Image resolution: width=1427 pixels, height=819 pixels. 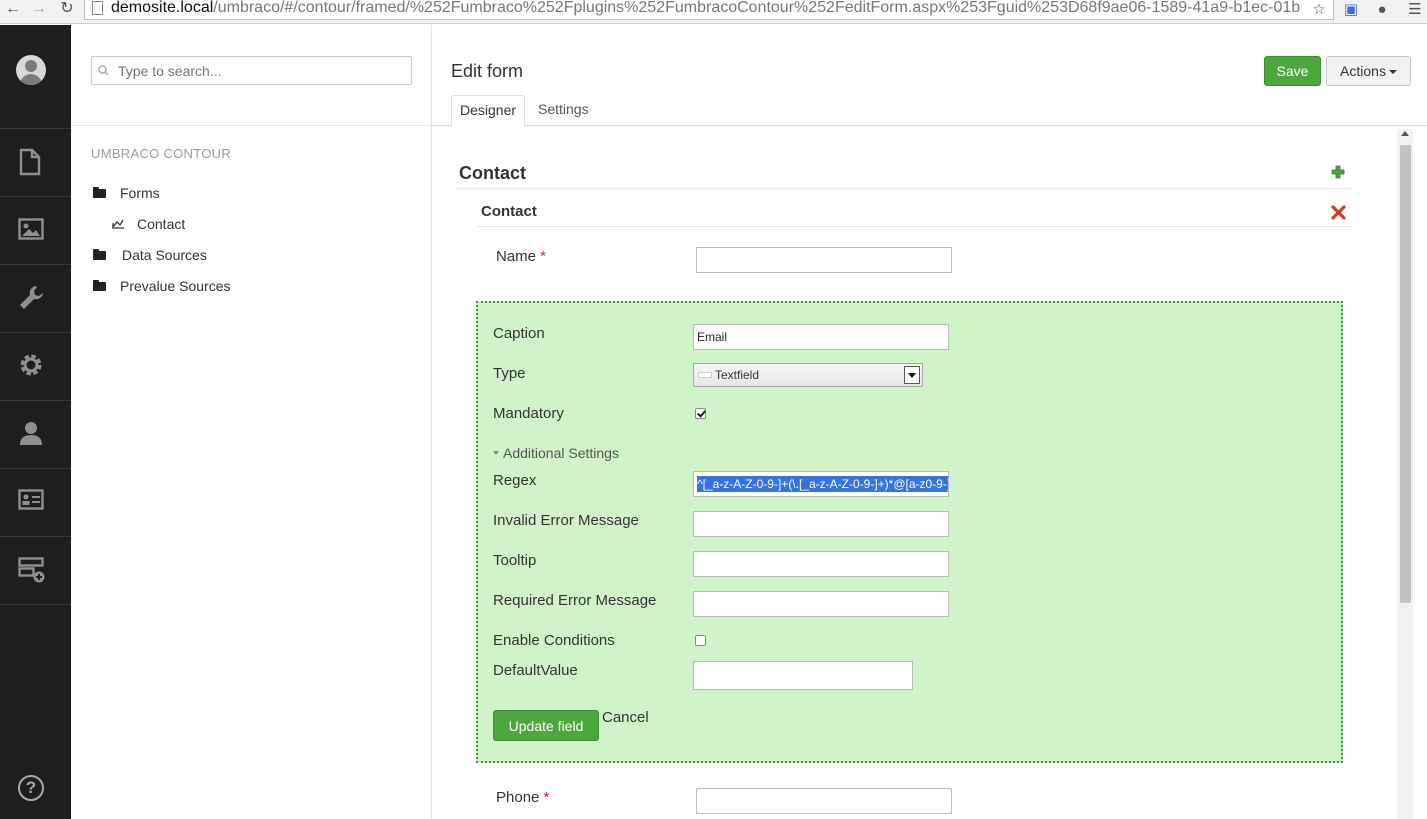 I want to click on tree-heading: UMBRACO CONTOUR, so click(x=161, y=153).